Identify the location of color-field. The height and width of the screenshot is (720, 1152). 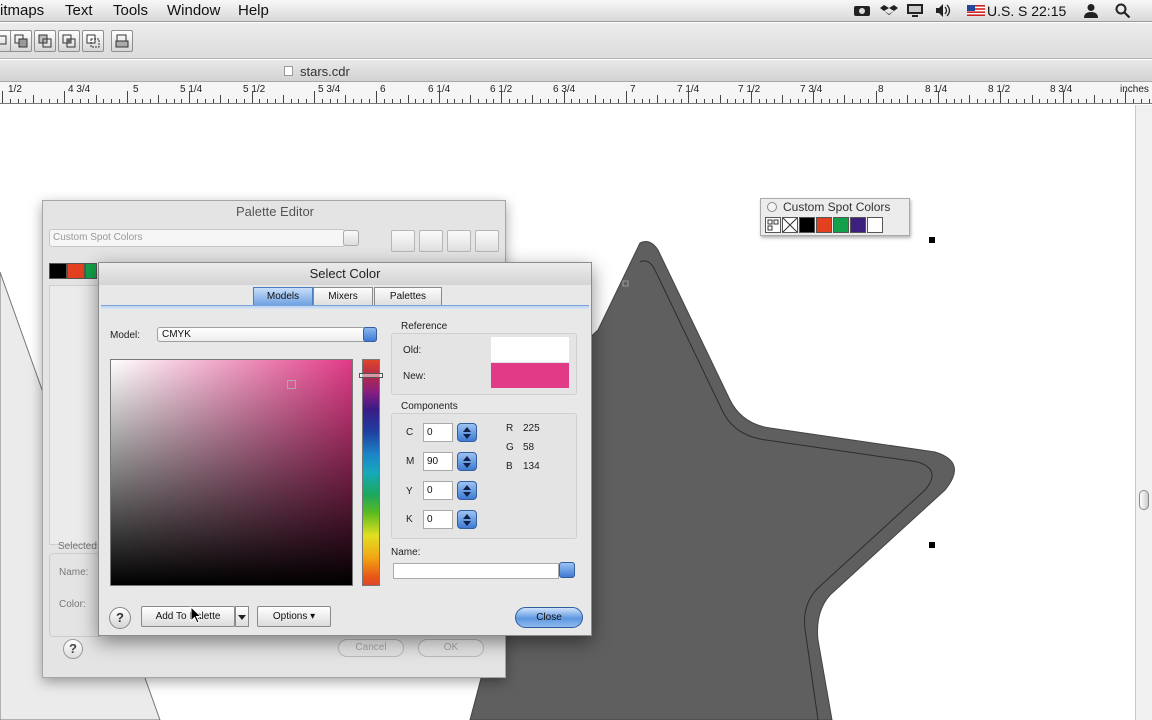
(231, 472).